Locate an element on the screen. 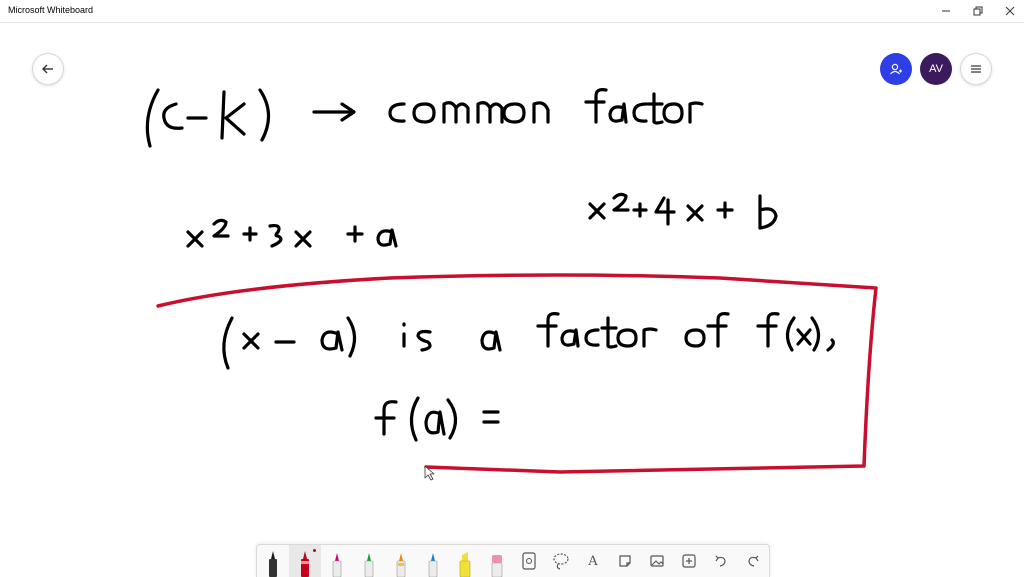 This screenshot has height=577, width=1024. insert-tool is located at coordinates (689, 561).